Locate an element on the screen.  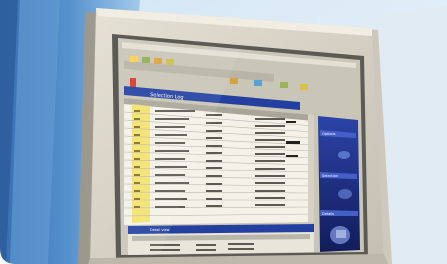
panel-label-2: Selection is located at coordinates (330, 176).